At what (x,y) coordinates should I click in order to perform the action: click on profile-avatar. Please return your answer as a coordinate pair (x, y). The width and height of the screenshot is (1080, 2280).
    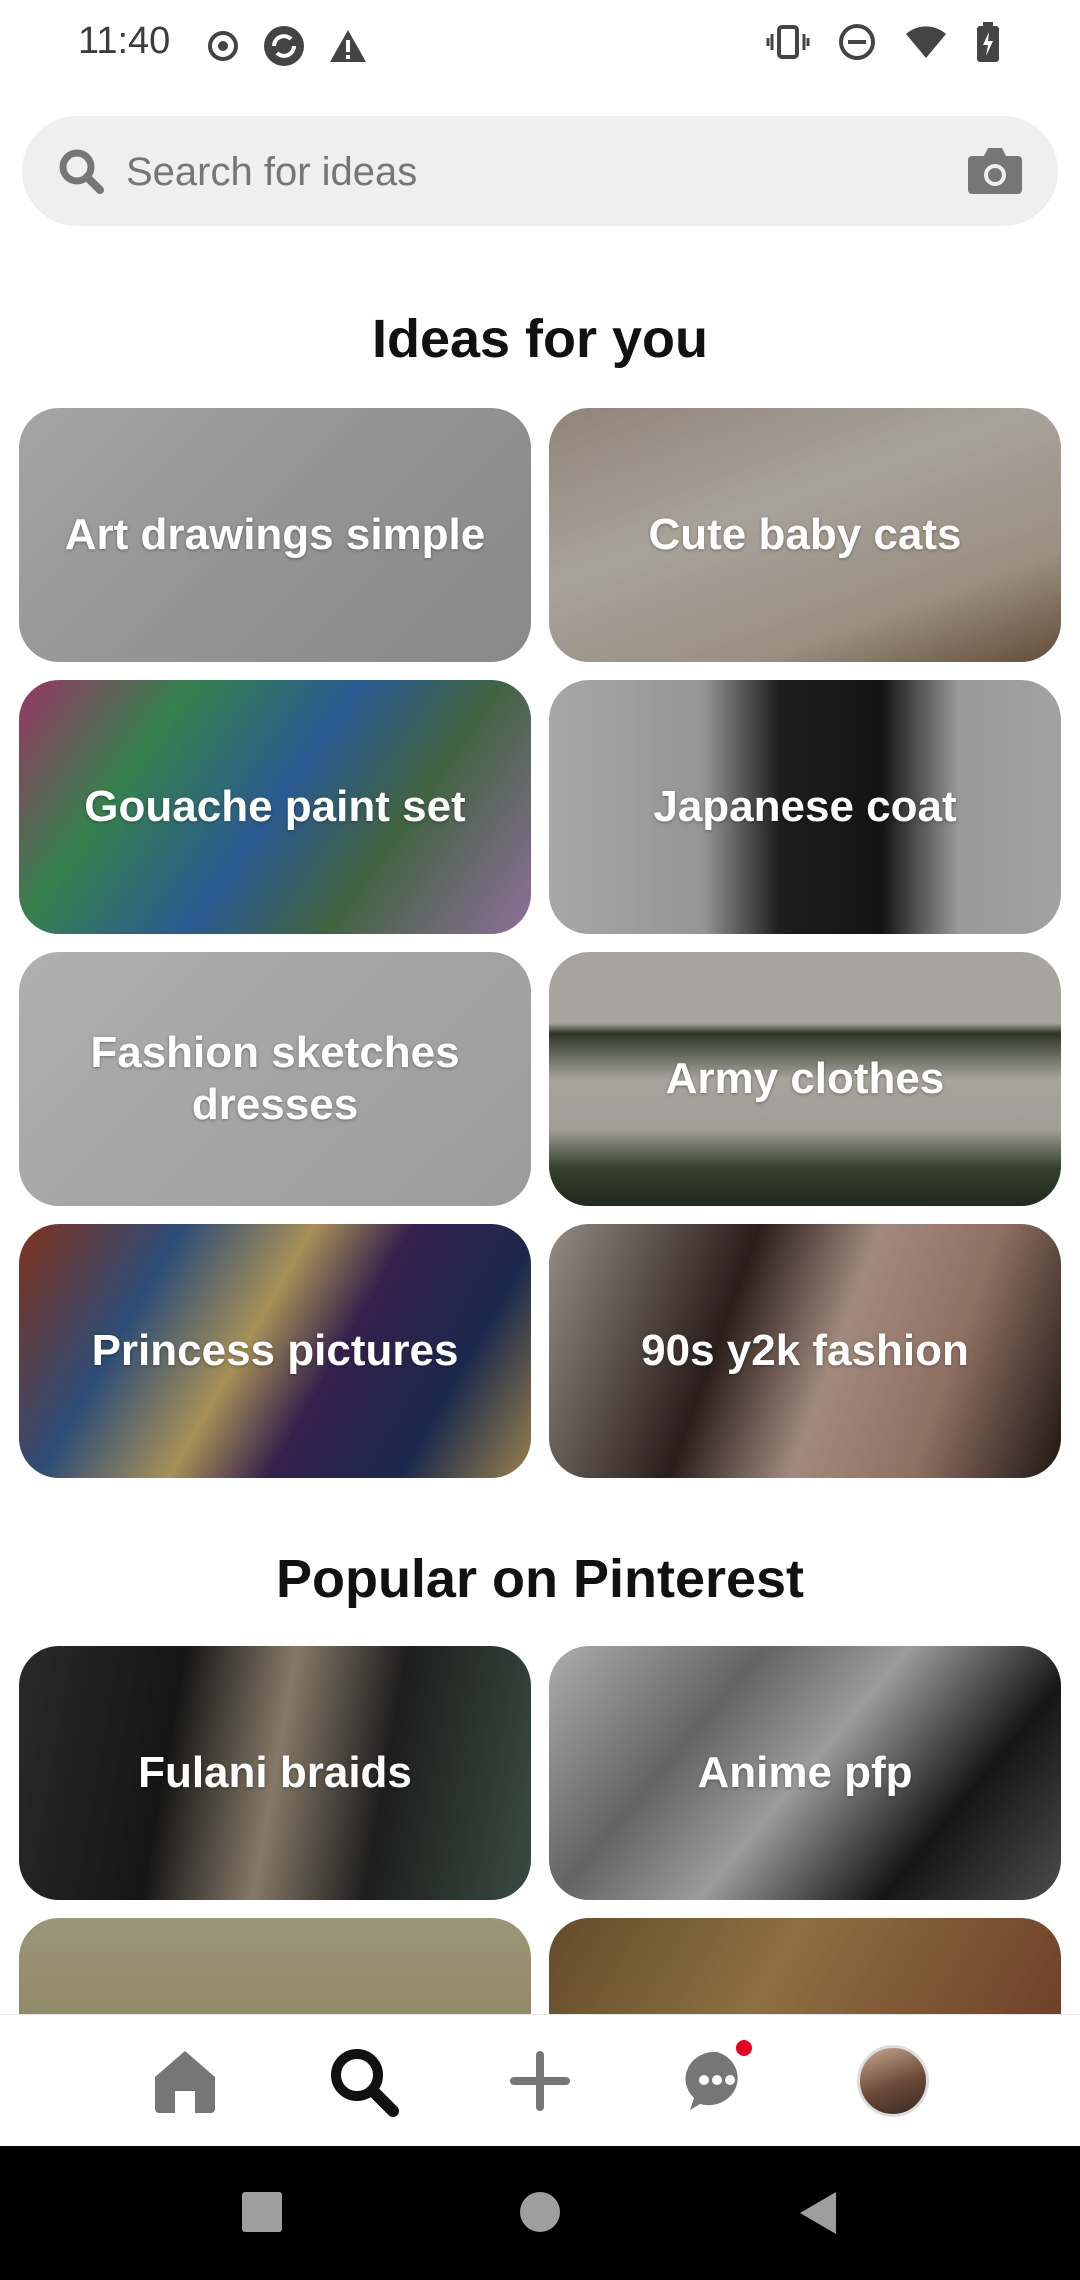
    Looking at the image, I should click on (893, 2081).